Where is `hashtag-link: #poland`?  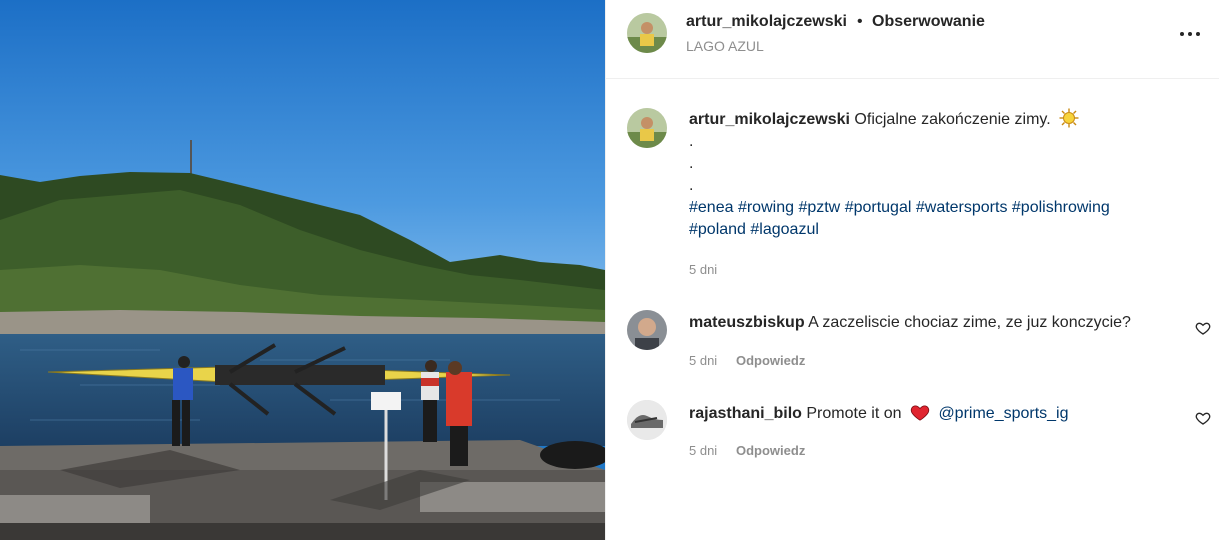 hashtag-link: #poland is located at coordinates (717, 229).